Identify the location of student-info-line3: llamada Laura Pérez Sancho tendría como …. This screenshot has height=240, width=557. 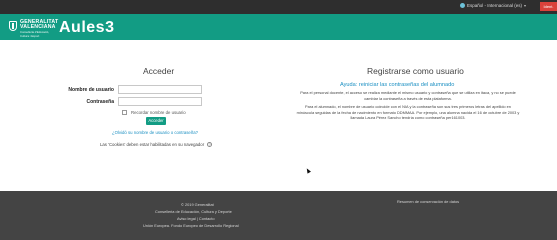
(408, 117).